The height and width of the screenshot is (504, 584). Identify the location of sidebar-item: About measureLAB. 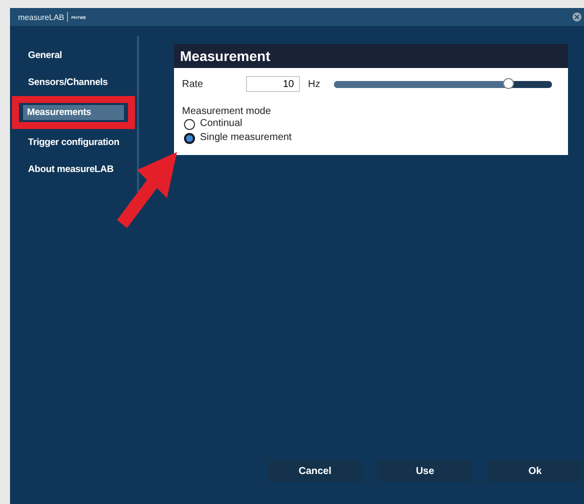
(76, 169).